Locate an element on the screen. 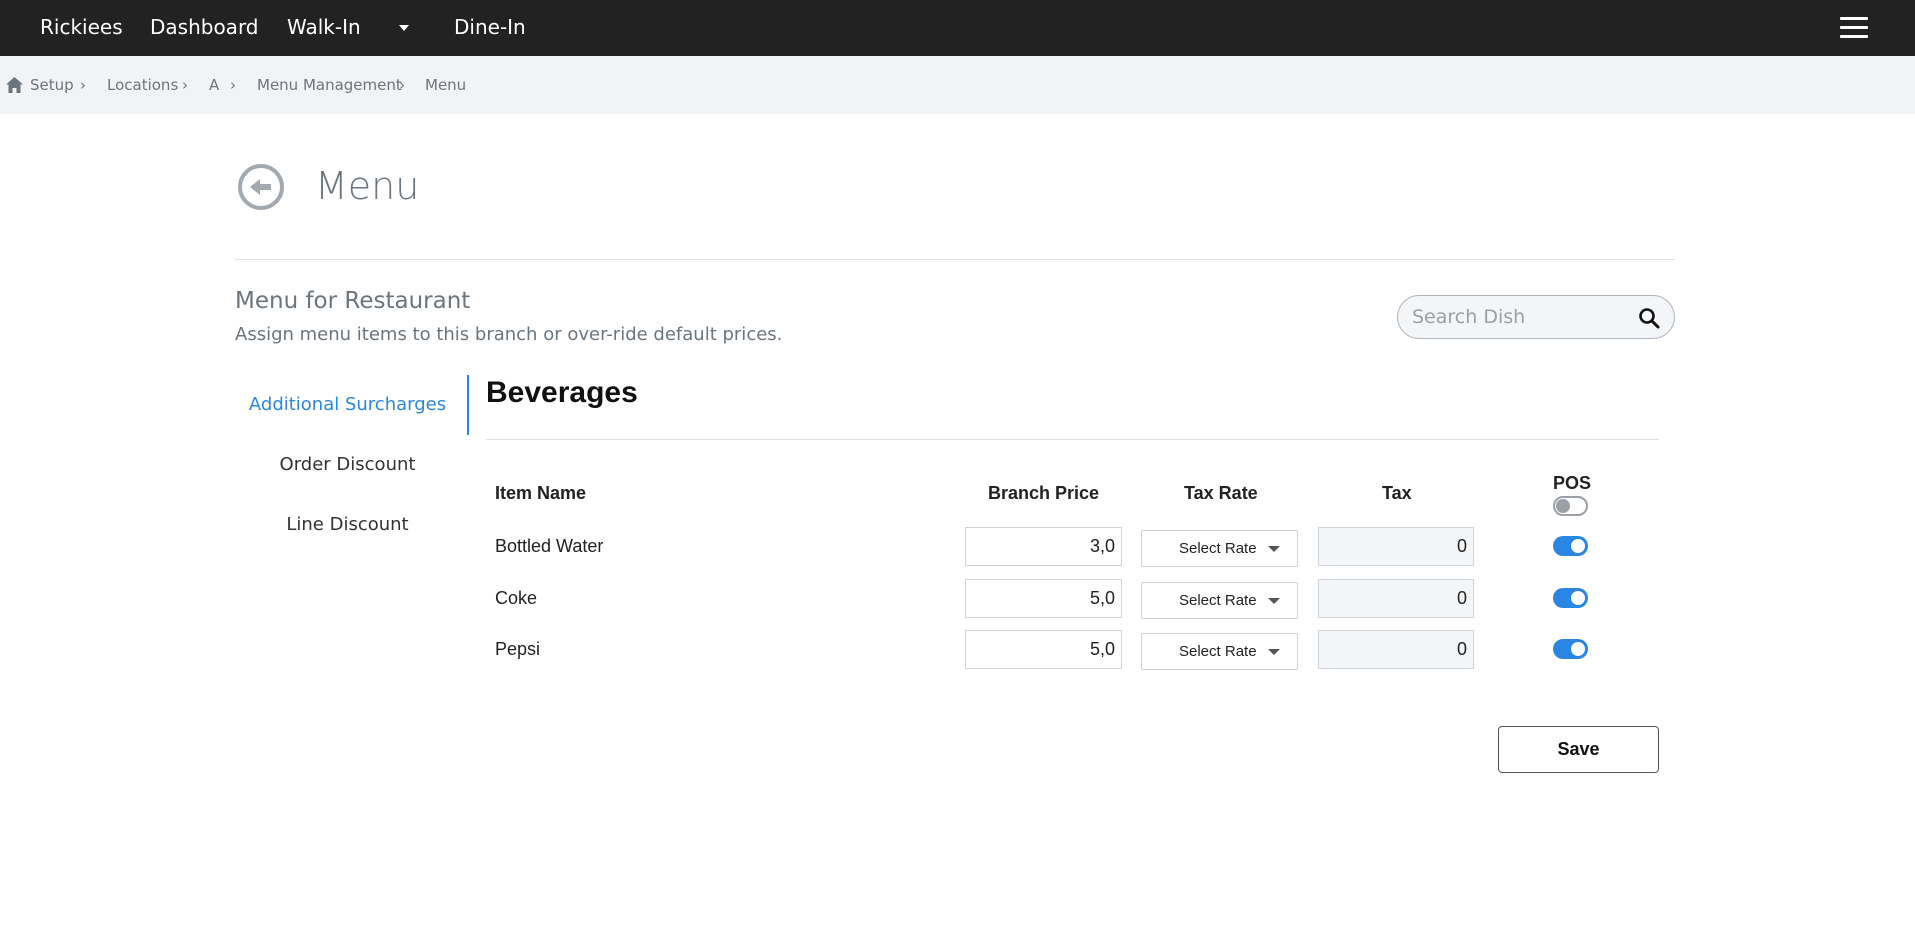  header-divider is located at coordinates (955, 259).